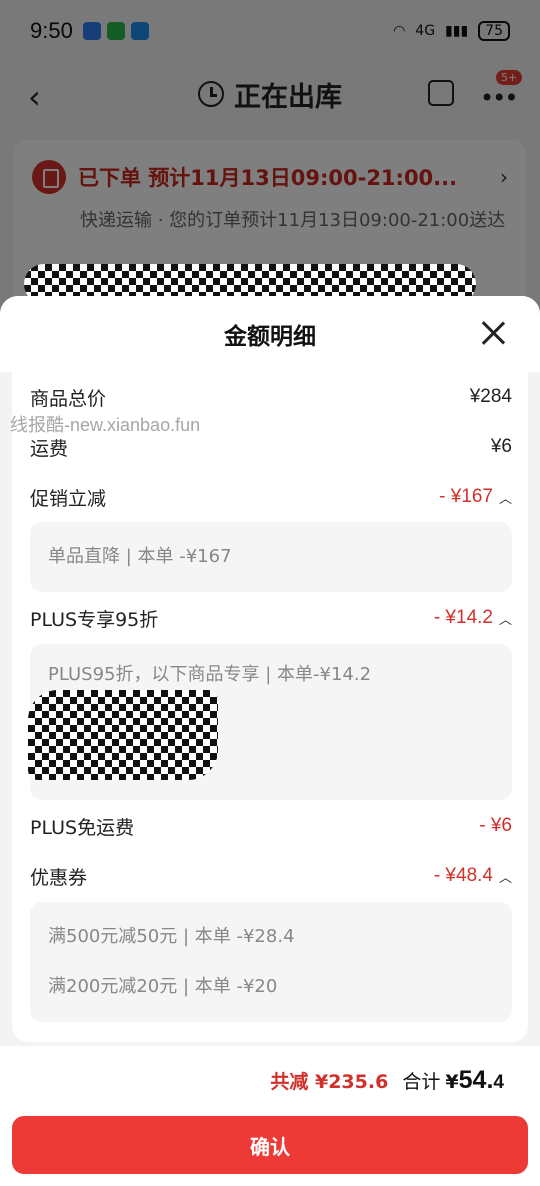 The height and width of the screenshot is (1186, 540). Describe the element at coordinates (271, 397) in the screenshot. I see `goods-total-row: 商品总价 ¥284` at that location.